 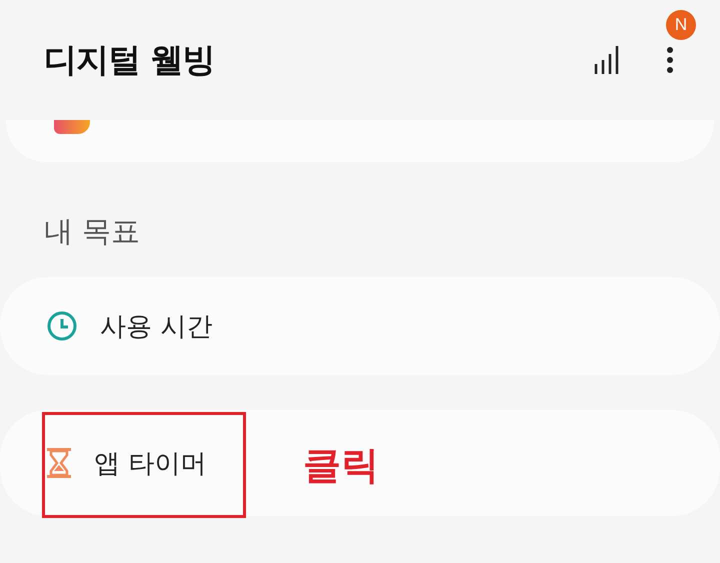 I want to click on clock-icon, so click(x=62, y=326).